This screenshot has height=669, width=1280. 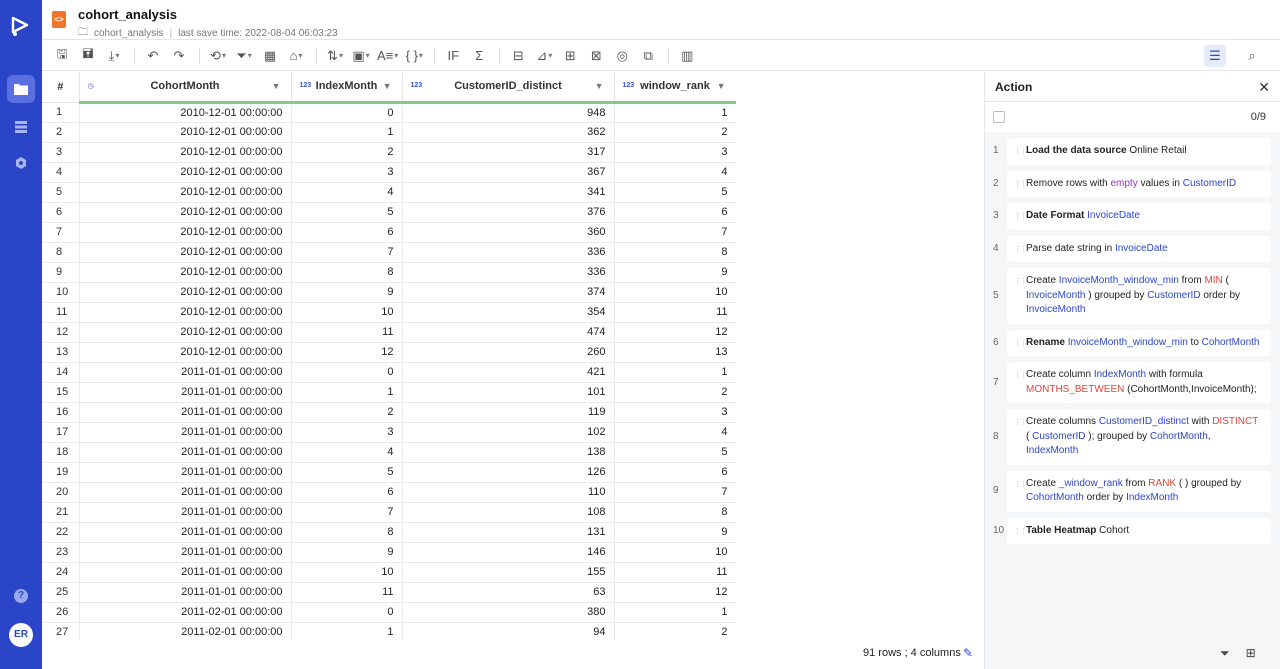 I want to click on chart-icon: ▥, so click(x=687, y=56).